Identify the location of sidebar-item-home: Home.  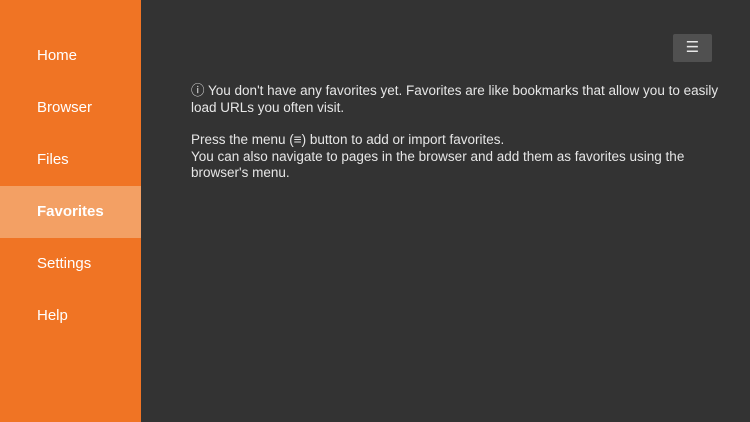
(70, 56).